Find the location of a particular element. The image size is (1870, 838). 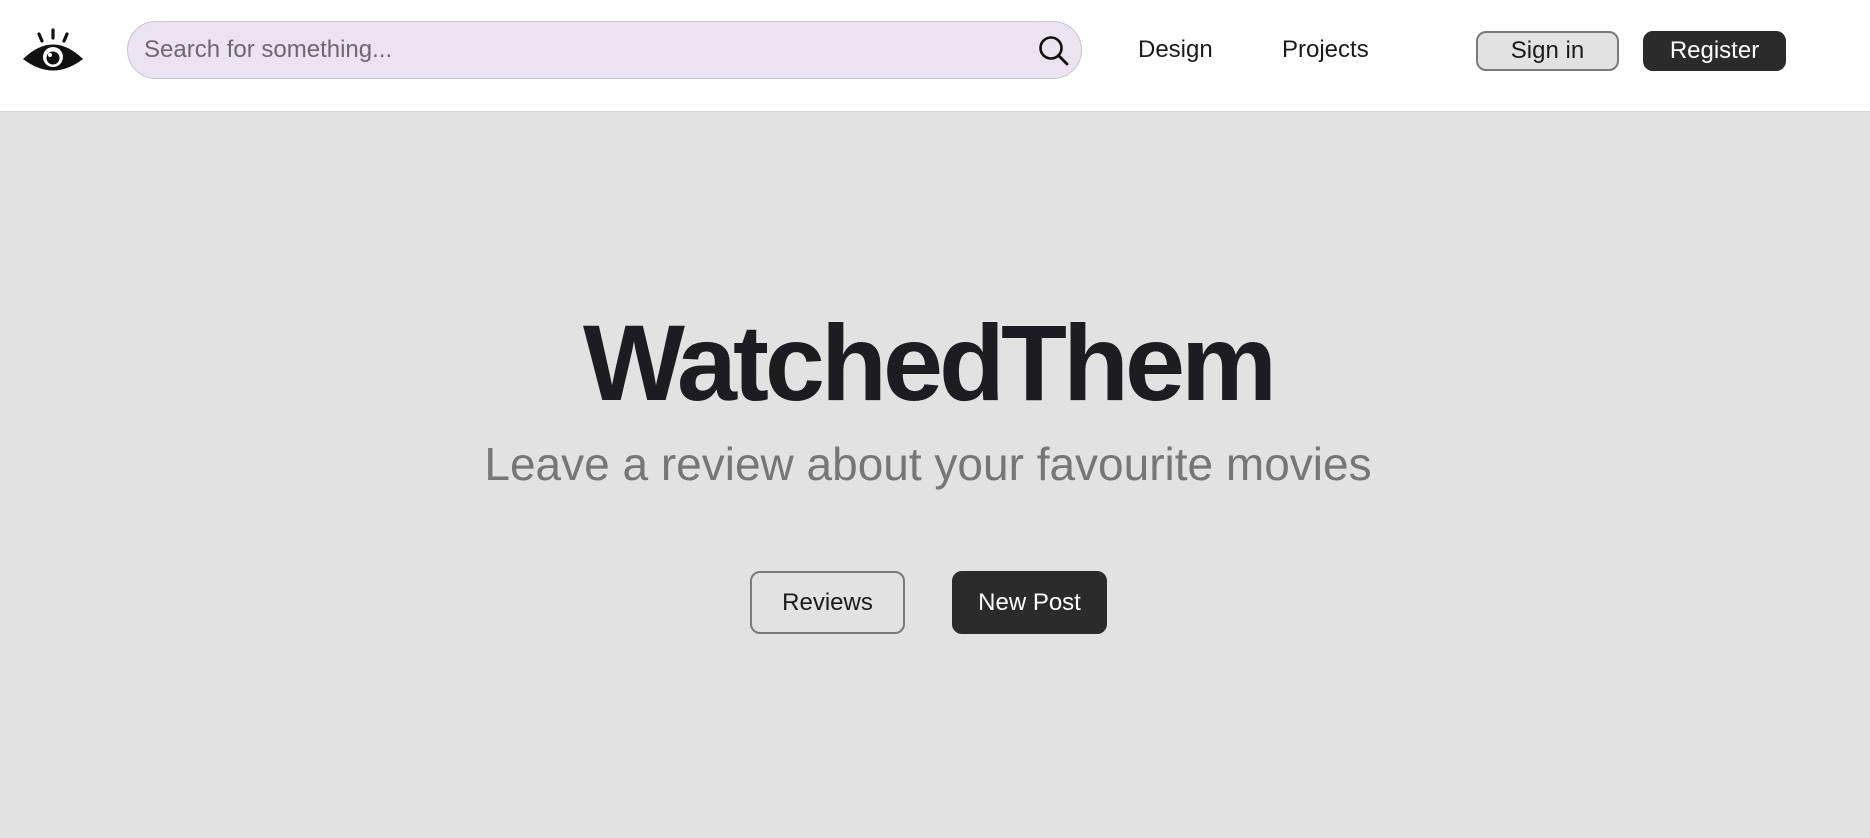

register-button: Register is located at coordinates (1714, 51).